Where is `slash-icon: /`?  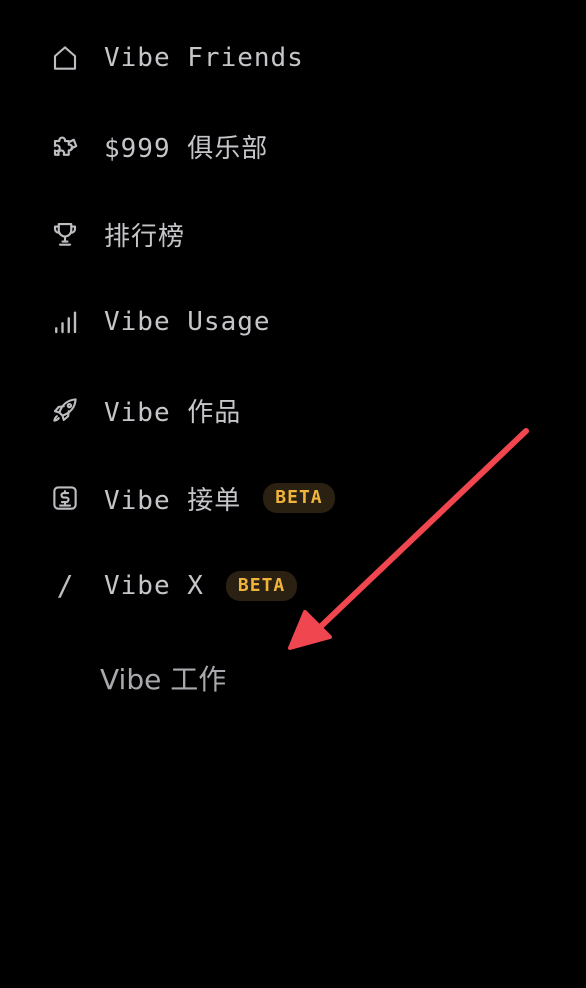 slash-icon: / is located at coordinates (65, 585).